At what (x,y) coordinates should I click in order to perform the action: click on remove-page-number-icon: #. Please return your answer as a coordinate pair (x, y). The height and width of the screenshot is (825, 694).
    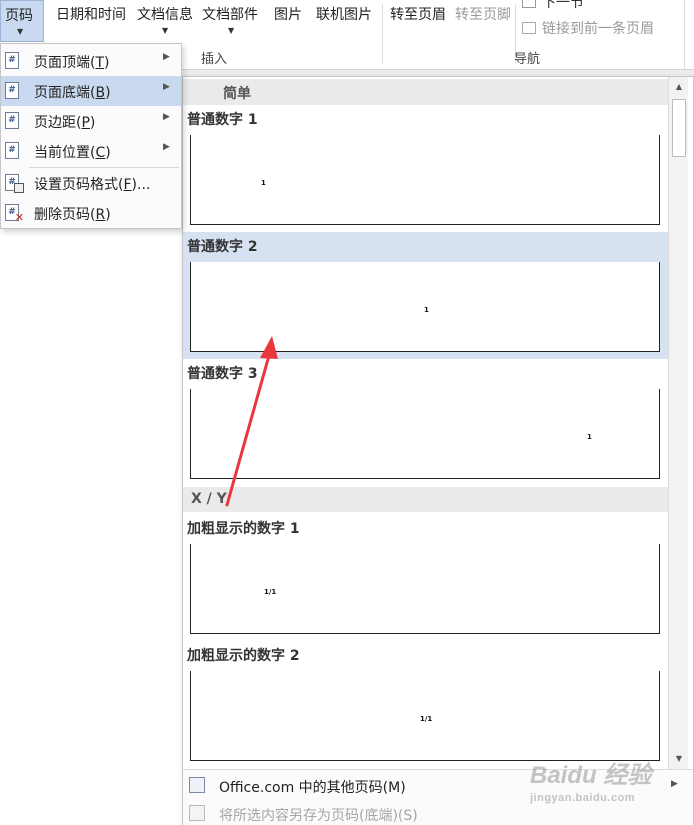
    Looking at the image, I should click on (14, 214).